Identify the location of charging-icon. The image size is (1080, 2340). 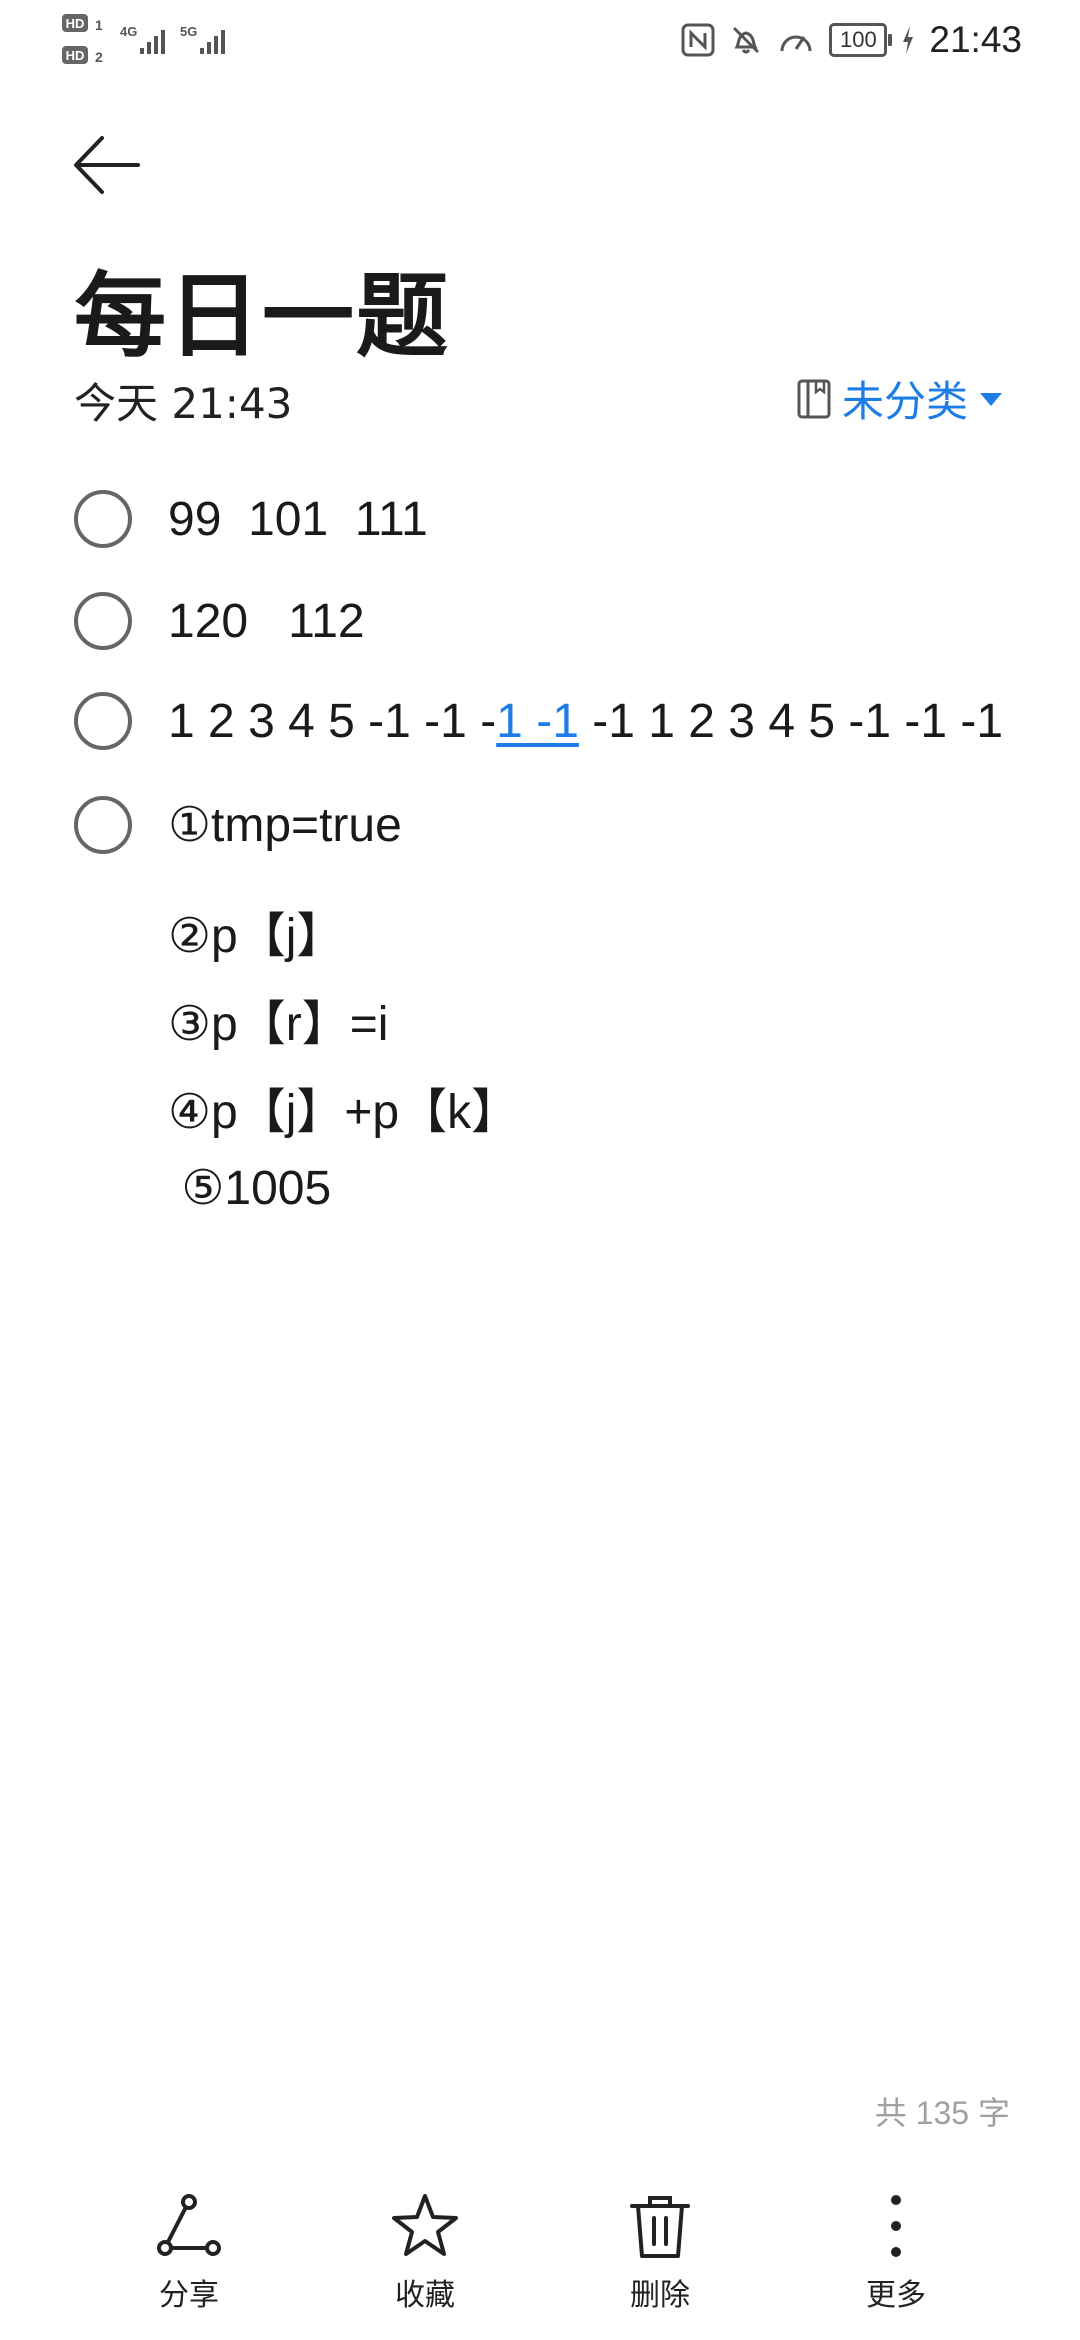
(908, 40).